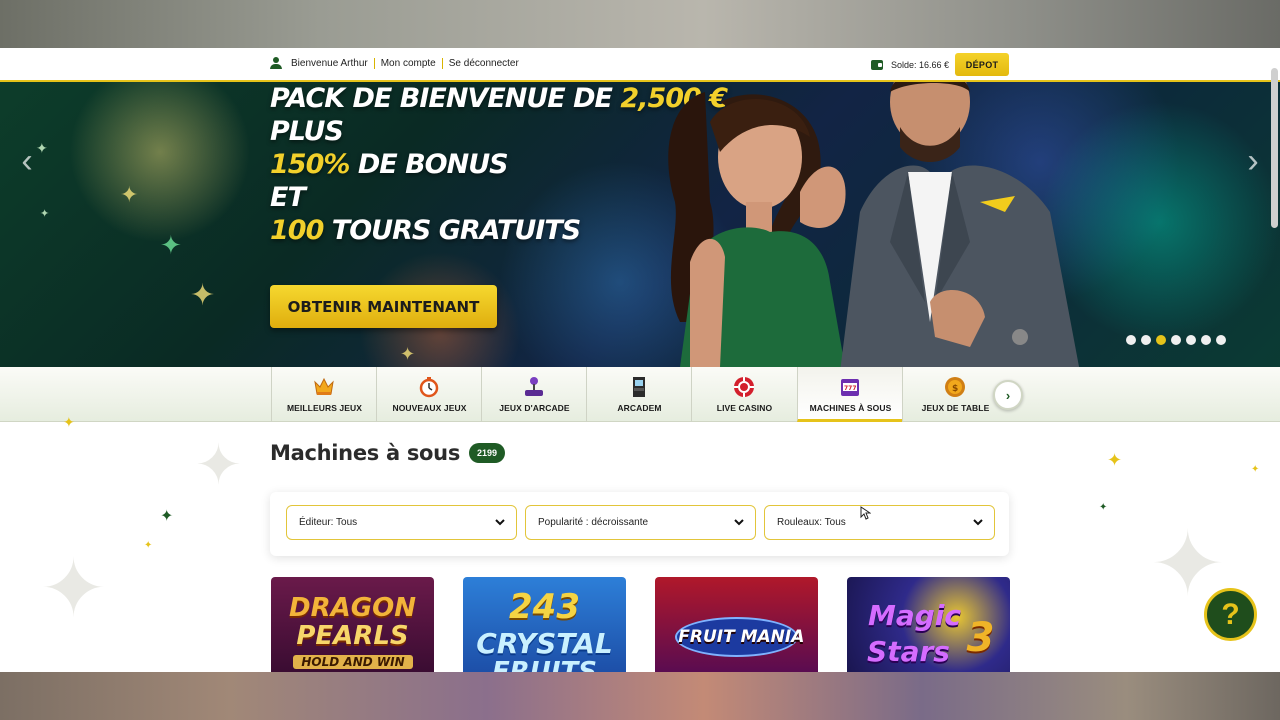 This screenshot has height=720, width=1280. What do you see at coordinates (639, 387) in the screenshot?
I see `arcade-machine-icon` at bounding box center [639, 387].